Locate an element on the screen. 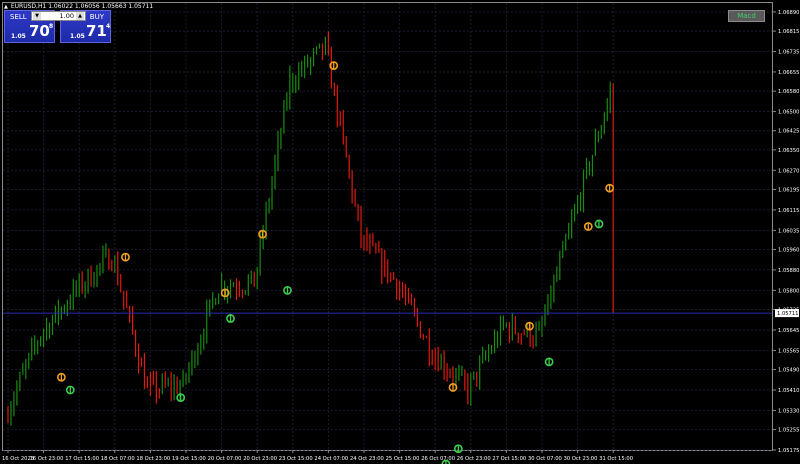  ohlc-values: 1.06022 1.06056 1.05663 1.05711 is located at coordinates (101, 6).